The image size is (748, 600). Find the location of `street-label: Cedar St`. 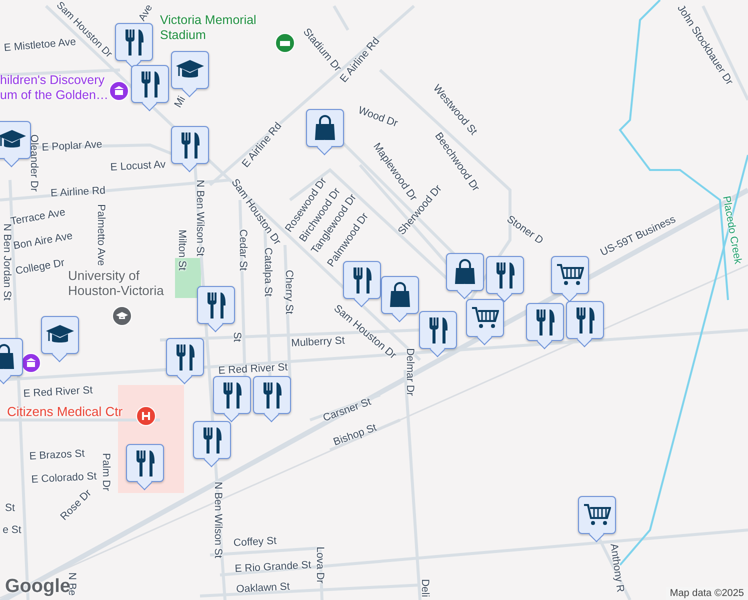

street-label: Cedar St is located at coordinates (243, 250).